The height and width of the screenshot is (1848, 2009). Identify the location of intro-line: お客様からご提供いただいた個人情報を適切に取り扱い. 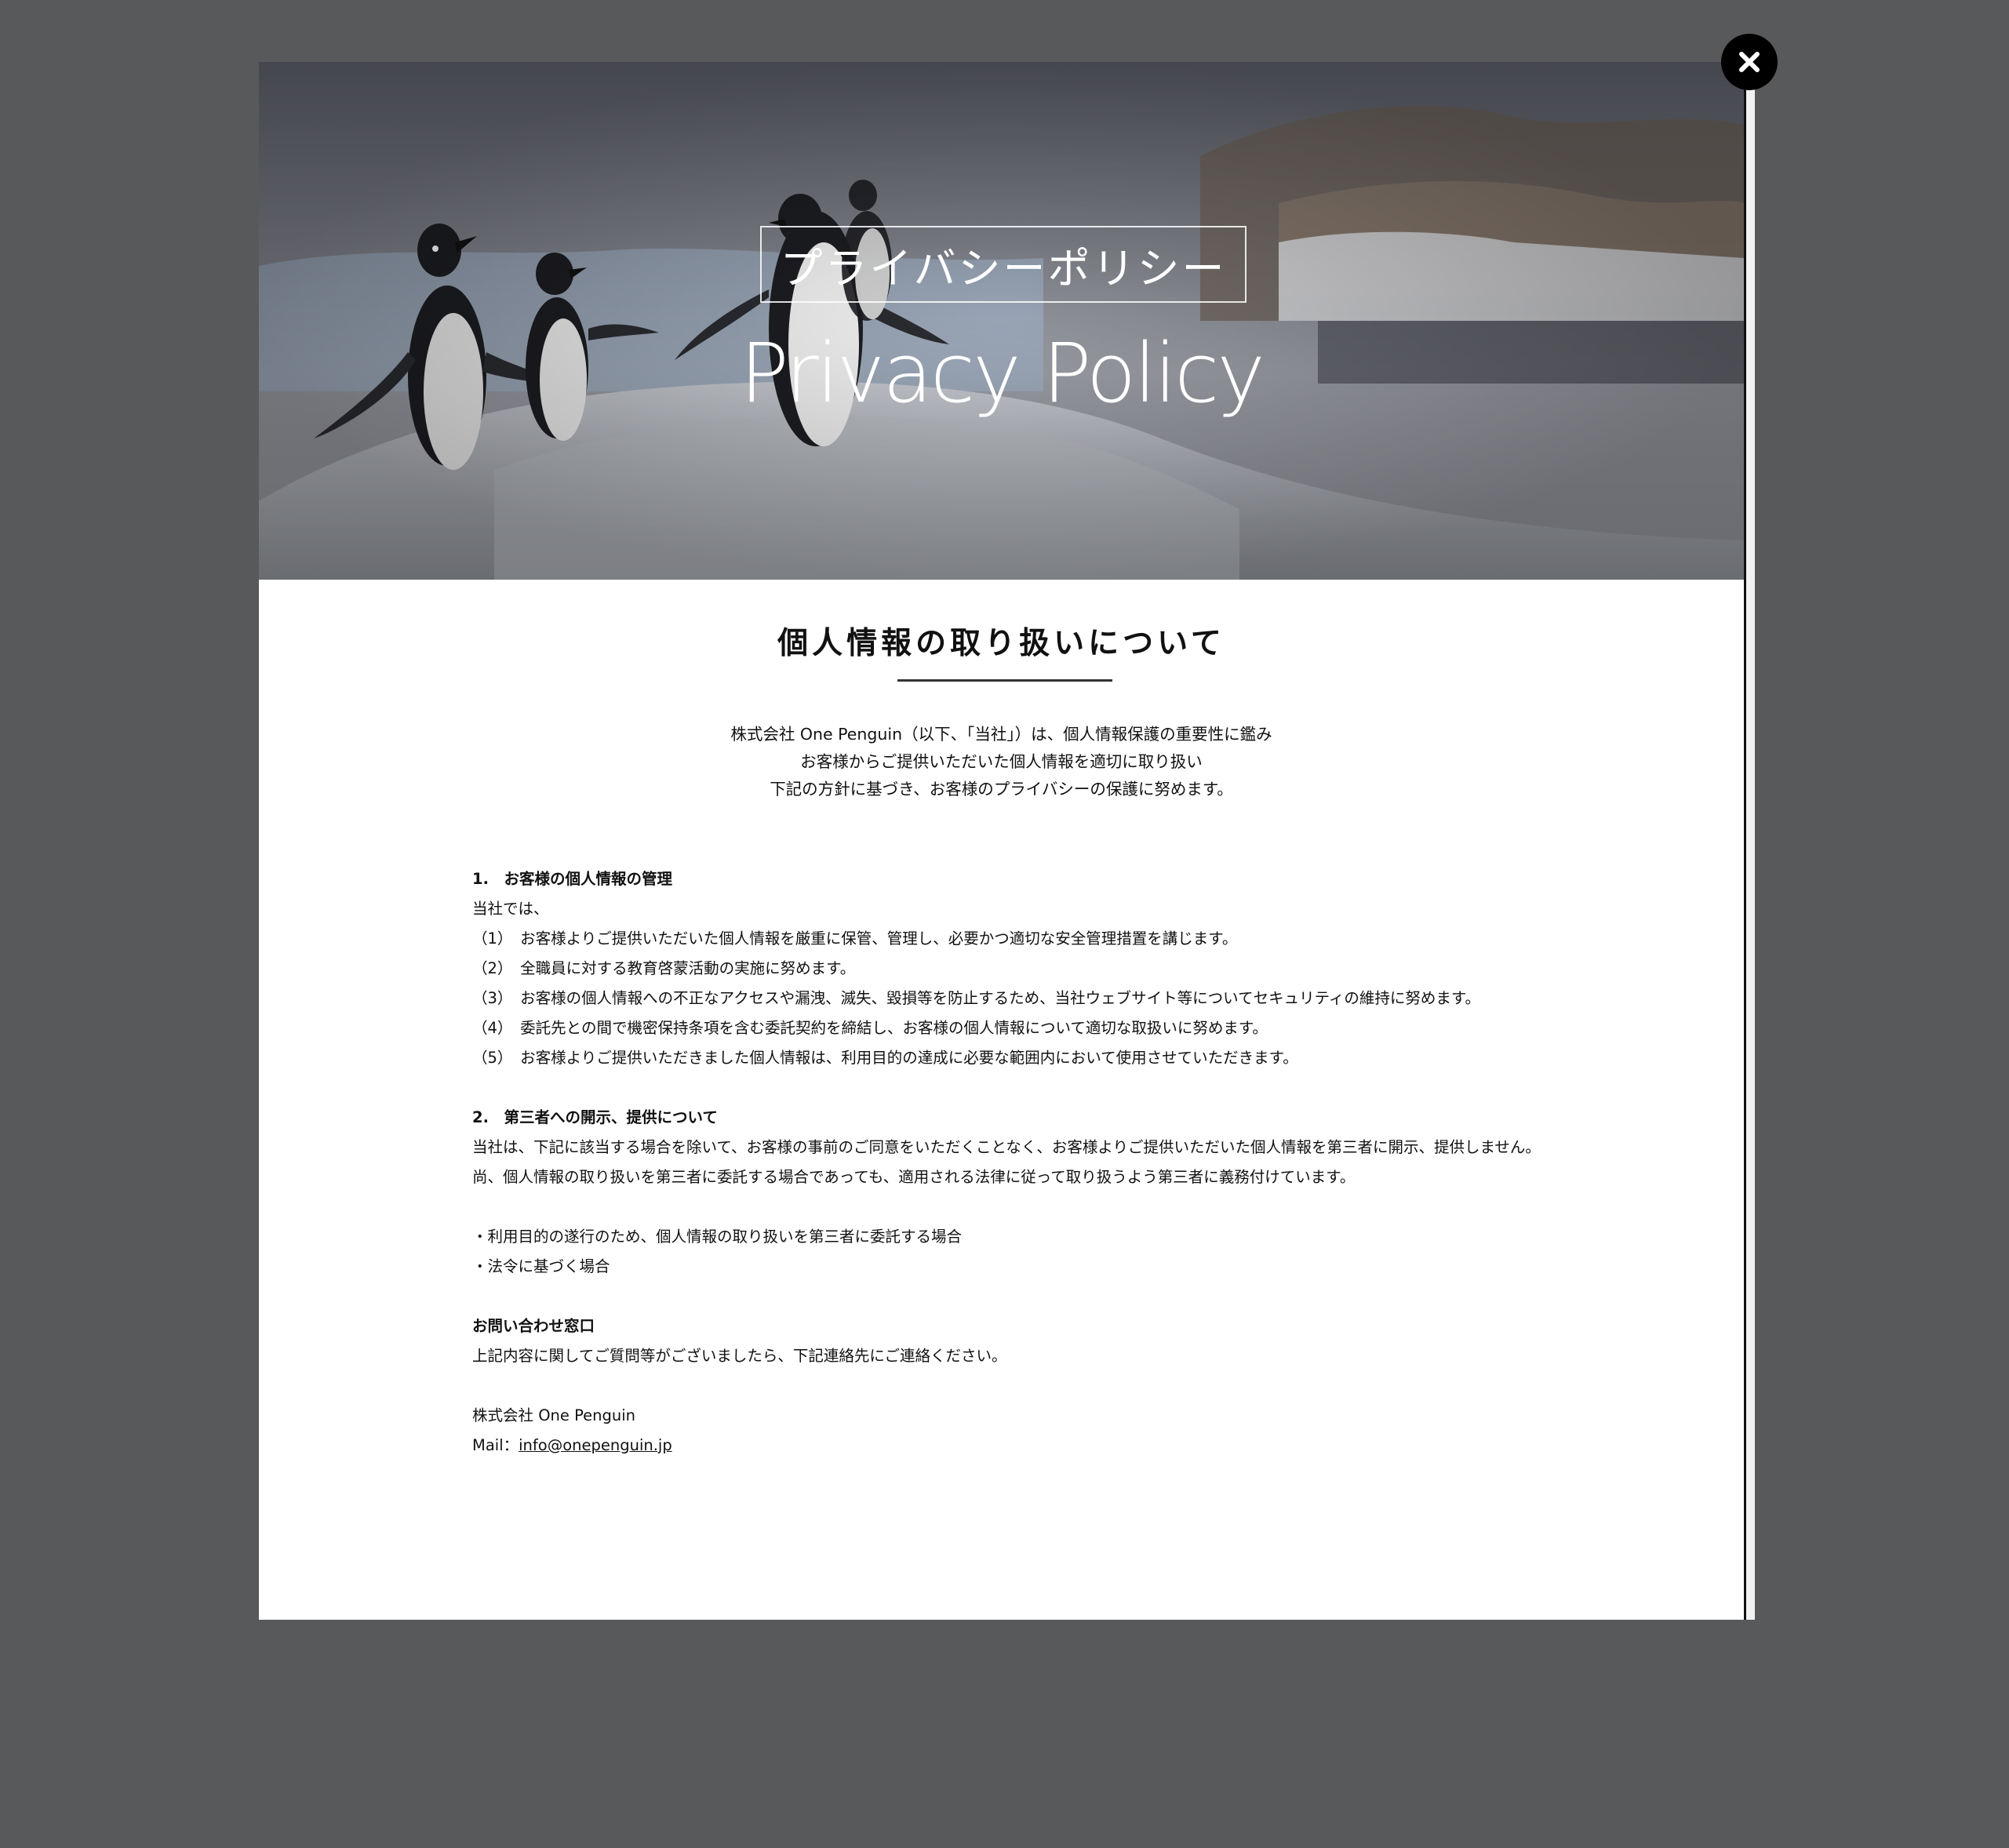
(1001, 761).